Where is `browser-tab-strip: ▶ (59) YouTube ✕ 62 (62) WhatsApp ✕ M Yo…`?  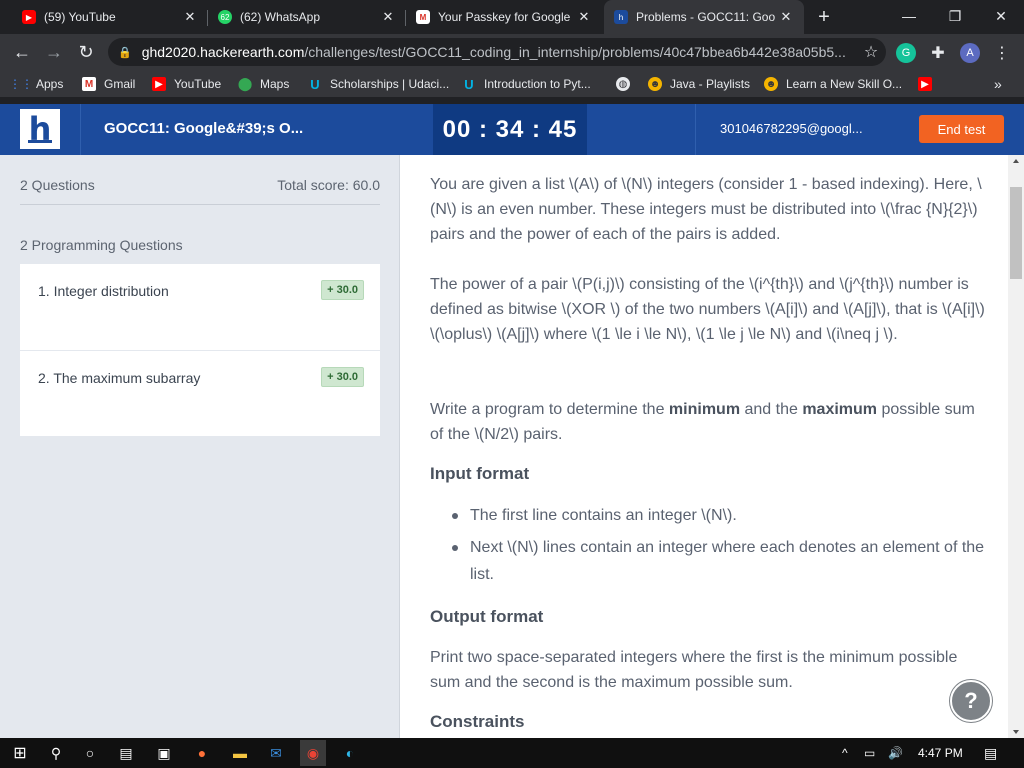 browser-tab-strip: ▶ (59) YouTube ✕ 62 (62) WhatsApp ✕ M Yo… is located at coordinates (512, 17).